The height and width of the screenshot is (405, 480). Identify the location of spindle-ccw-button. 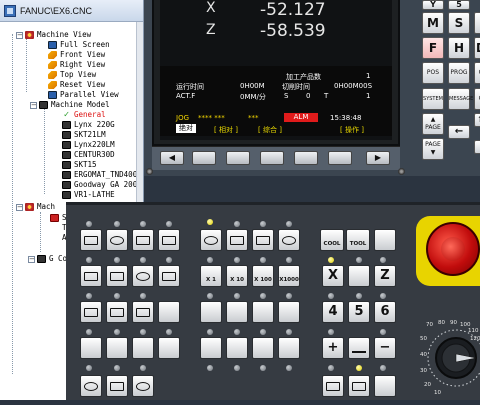
(143, 386).